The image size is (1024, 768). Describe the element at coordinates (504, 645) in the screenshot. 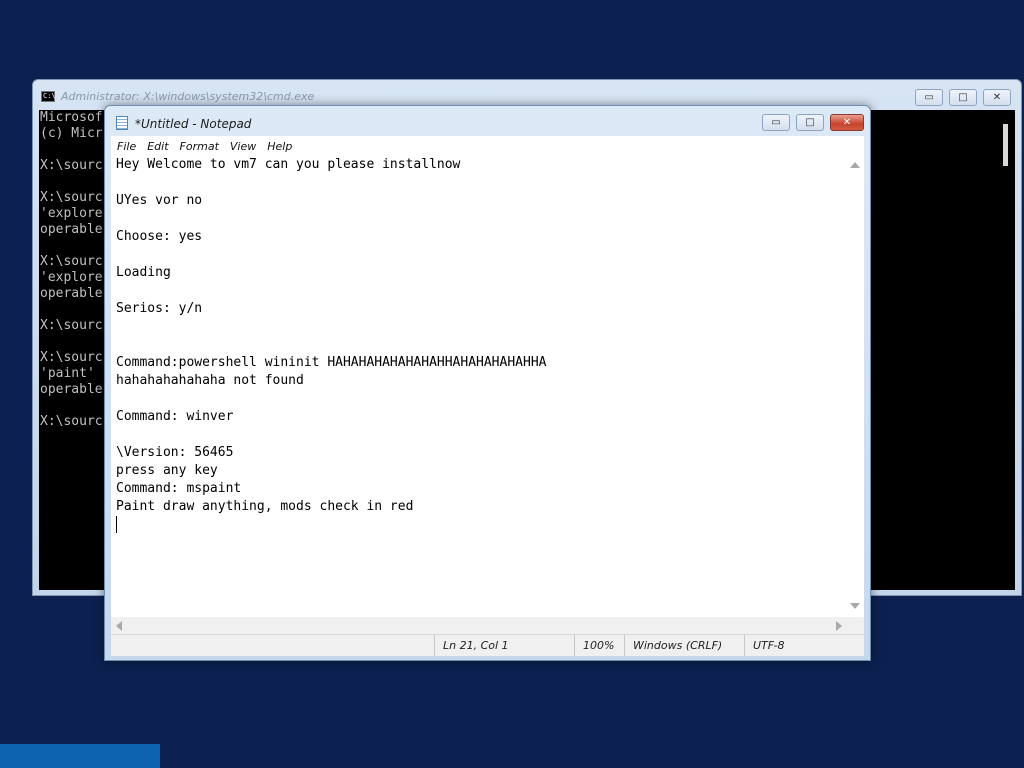

I see `status-line-column: Ln 21, Col 1` at that location.